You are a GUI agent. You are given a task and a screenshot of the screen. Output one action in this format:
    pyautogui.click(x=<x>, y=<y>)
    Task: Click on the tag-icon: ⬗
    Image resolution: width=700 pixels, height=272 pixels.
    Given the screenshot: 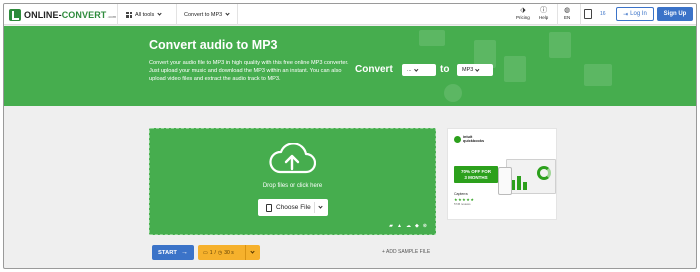 What is the action you would take?
    pyautogui.click(x=523, y=10)
    